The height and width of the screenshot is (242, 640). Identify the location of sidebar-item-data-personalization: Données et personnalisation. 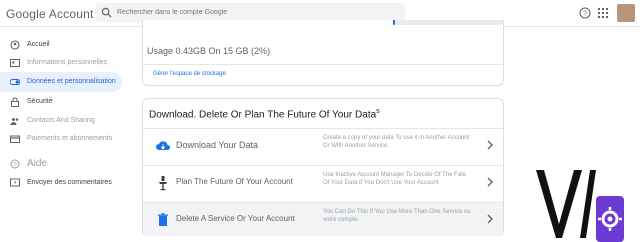
(61, 82).